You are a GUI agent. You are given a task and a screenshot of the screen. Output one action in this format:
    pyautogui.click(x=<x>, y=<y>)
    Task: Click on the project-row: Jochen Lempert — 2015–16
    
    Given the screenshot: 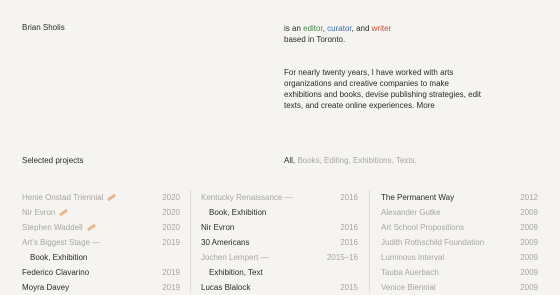 What is the action you would take?
    pyautogui.click(x=279, y=257)
    